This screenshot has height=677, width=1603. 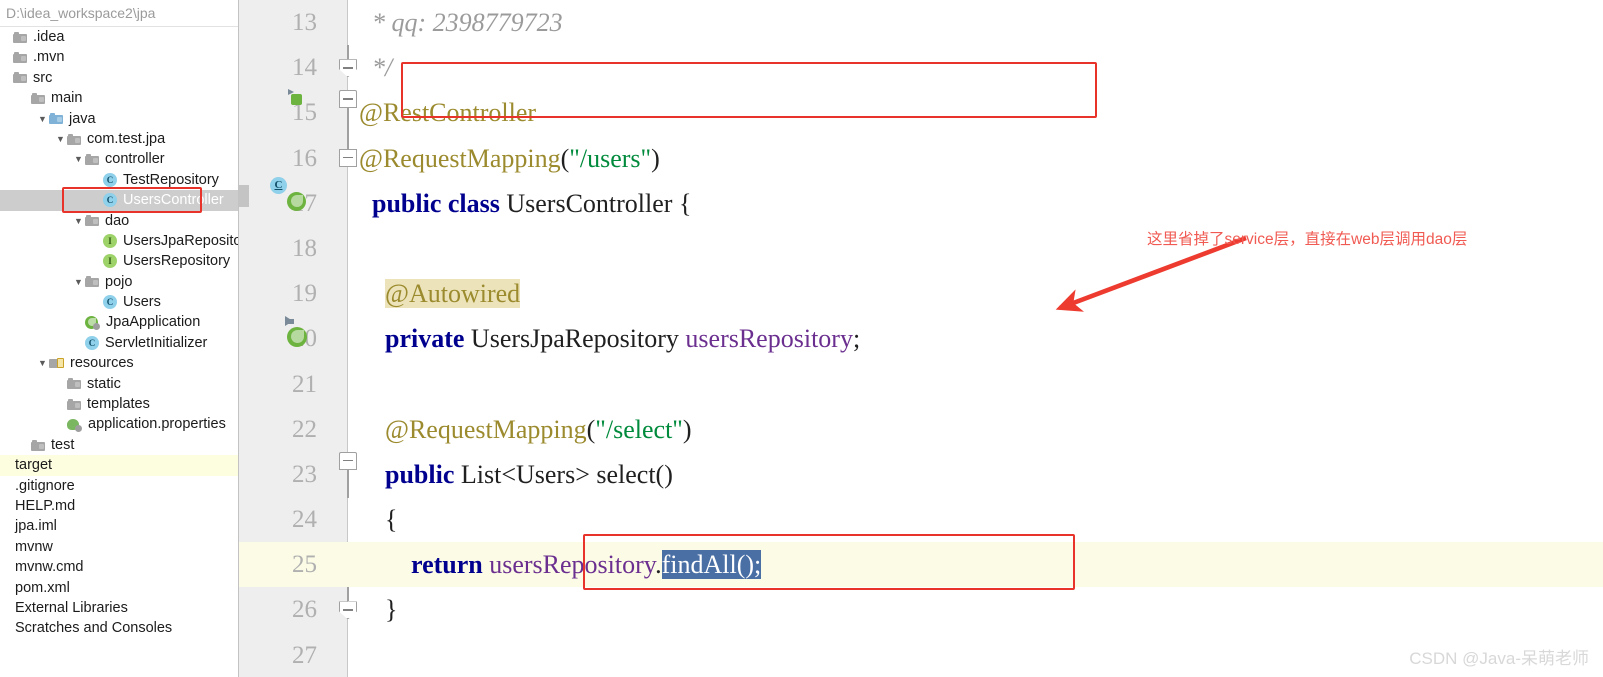 What do you see at coordinates (119, 486) in the screenshot?
I see `tree-item--gitignore: ▪.gitignore` at bounding box center [119, 486].